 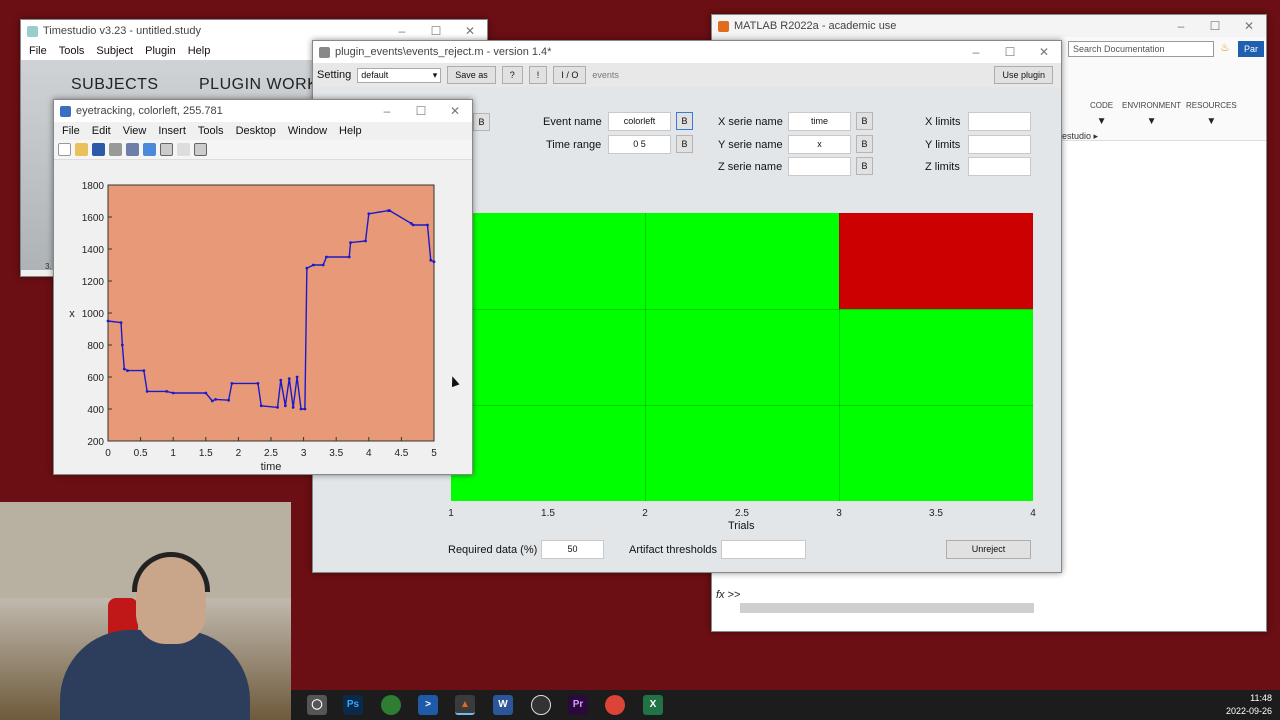 I want to click on z-limits-input, so click(x=999, y=166).